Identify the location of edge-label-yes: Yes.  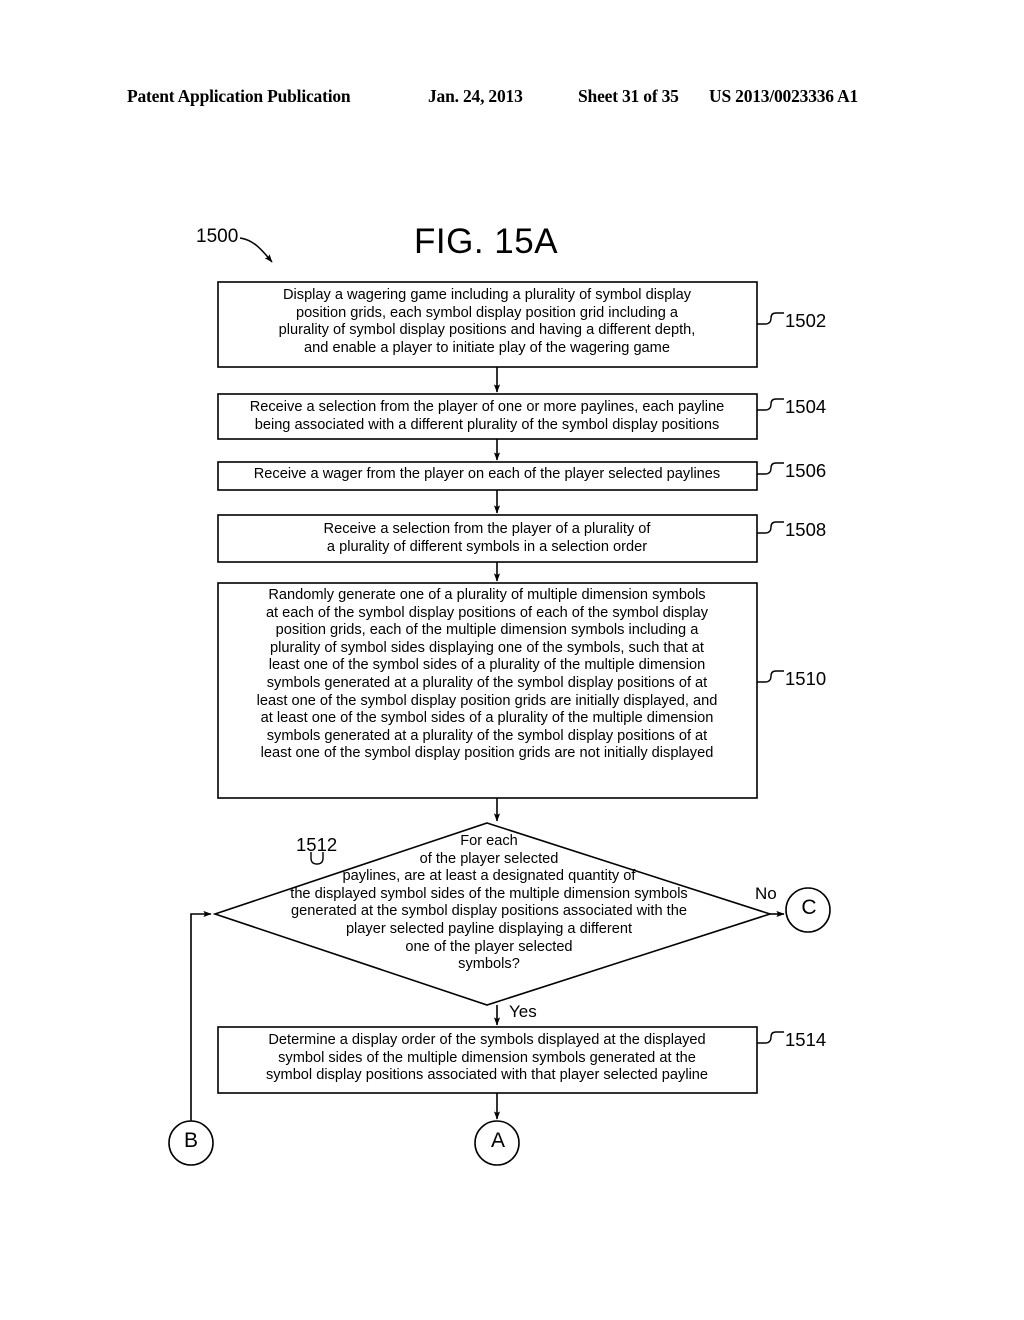
(523, 1011).